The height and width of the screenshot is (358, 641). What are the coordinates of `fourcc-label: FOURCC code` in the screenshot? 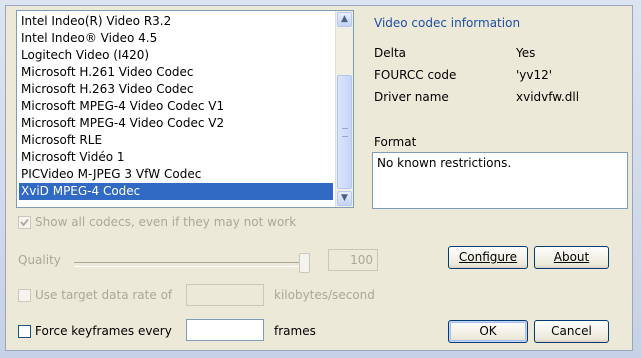 It's located at (415, 75).